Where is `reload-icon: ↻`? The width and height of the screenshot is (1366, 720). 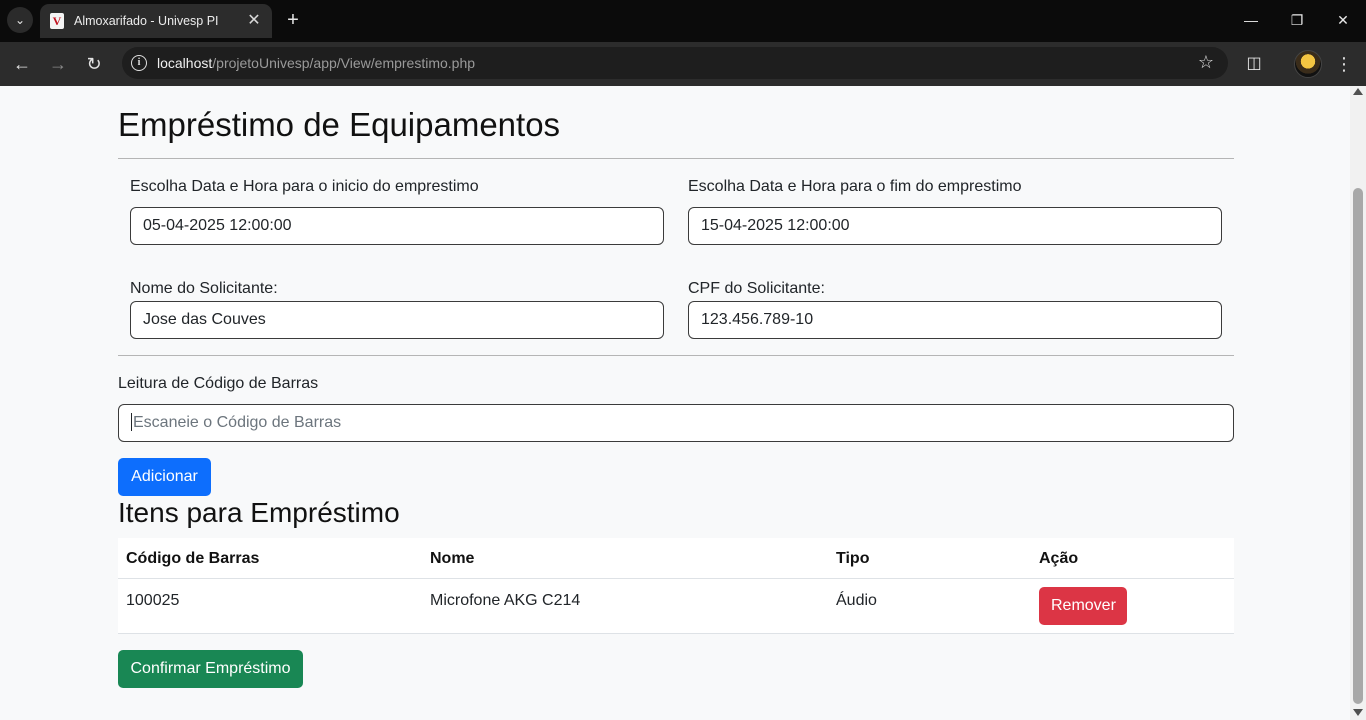
reload-icon: ↻ is located at coordinates (94, 64).